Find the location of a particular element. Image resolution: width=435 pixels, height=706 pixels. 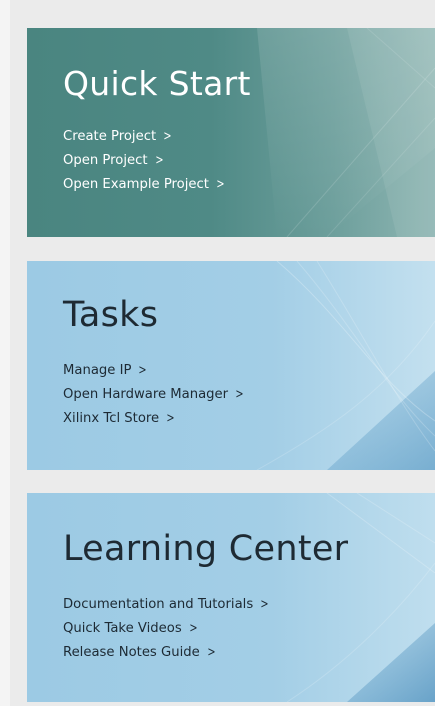

link-label: Quick Take Videos is located at coordinates (122, 628).